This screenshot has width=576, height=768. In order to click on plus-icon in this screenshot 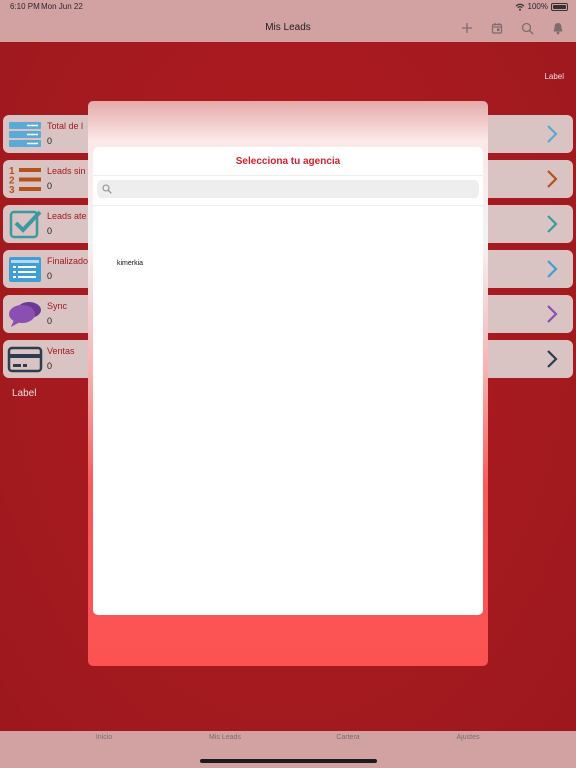, I will do `click(467, 28)`.